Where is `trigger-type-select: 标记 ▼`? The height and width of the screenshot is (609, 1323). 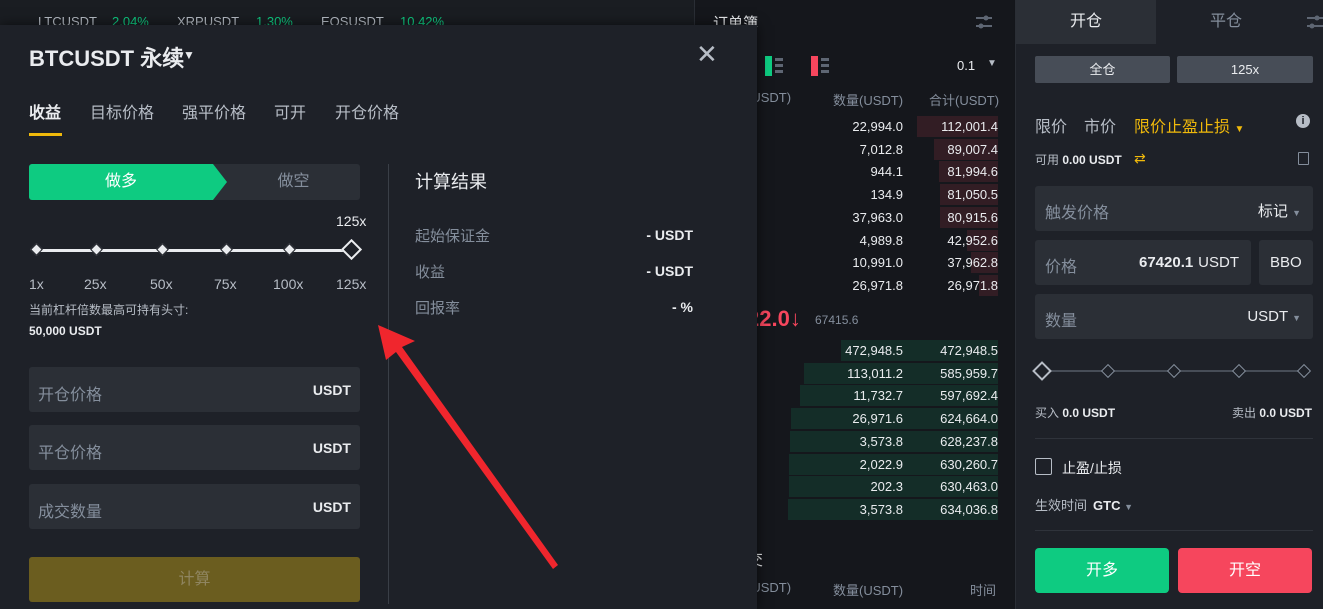 trigger-type-select: 标记 ▼ is located at coordinates (1279, 210).